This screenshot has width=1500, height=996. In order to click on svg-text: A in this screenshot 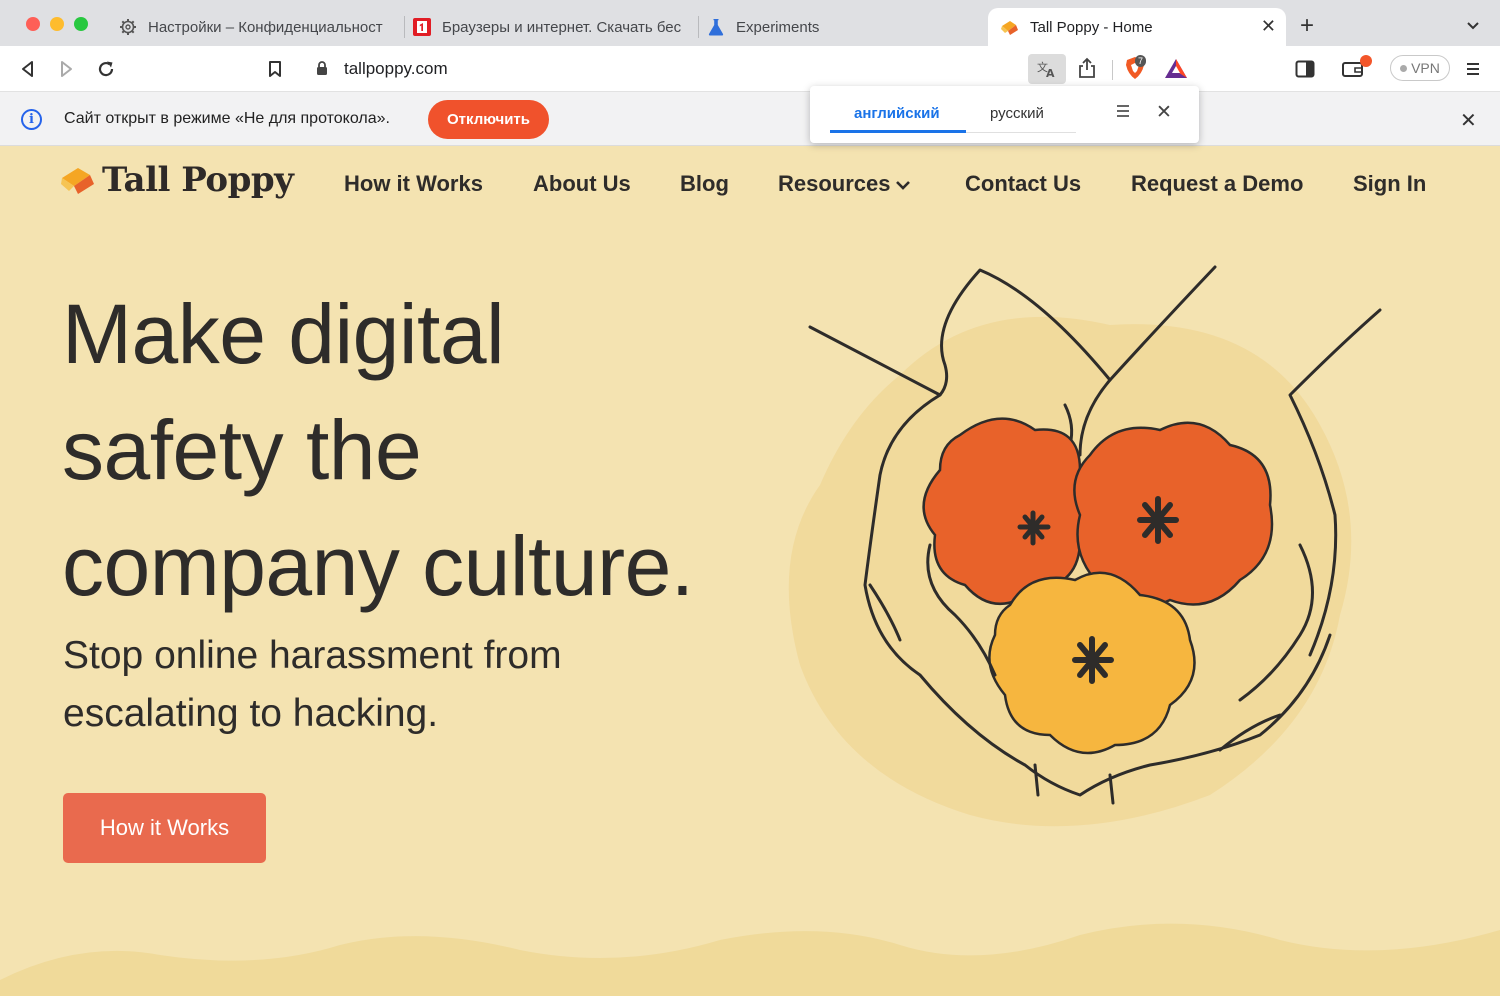, I will do `click(1050, 73)`.